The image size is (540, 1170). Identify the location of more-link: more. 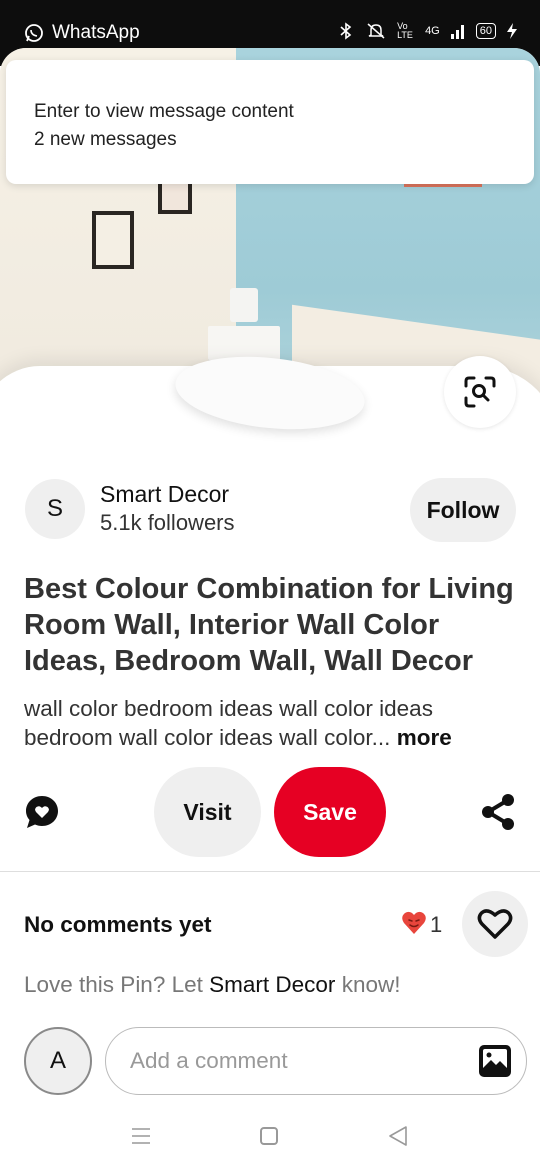
(424, 737).